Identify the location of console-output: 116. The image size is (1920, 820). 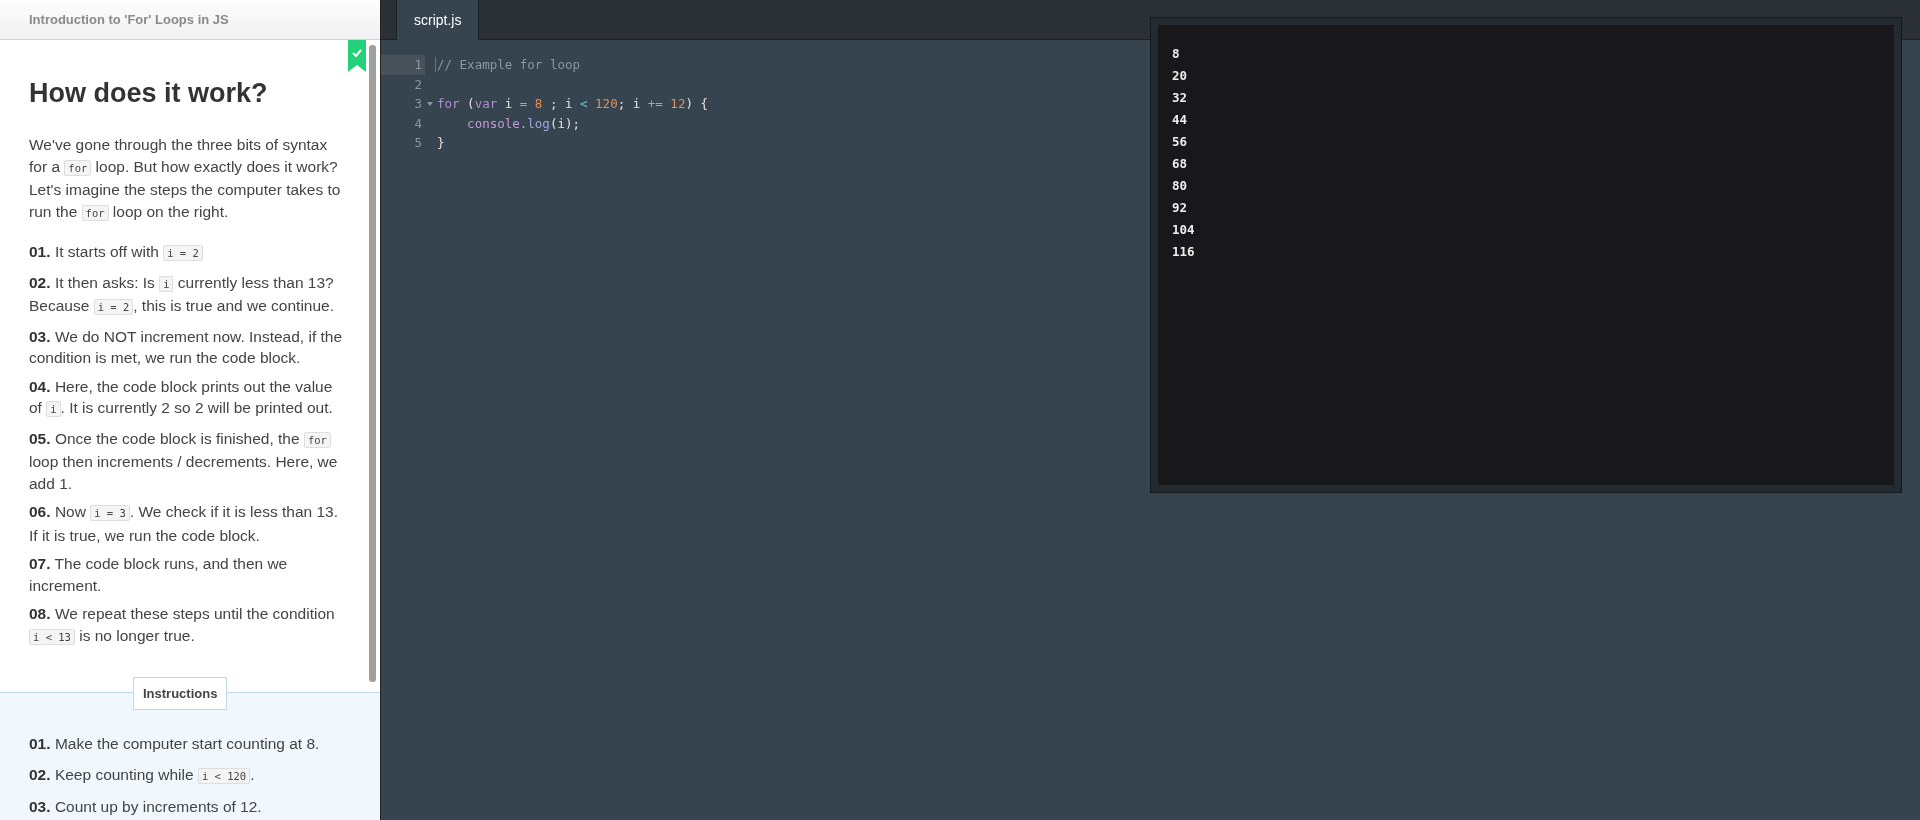
(1184, 252).